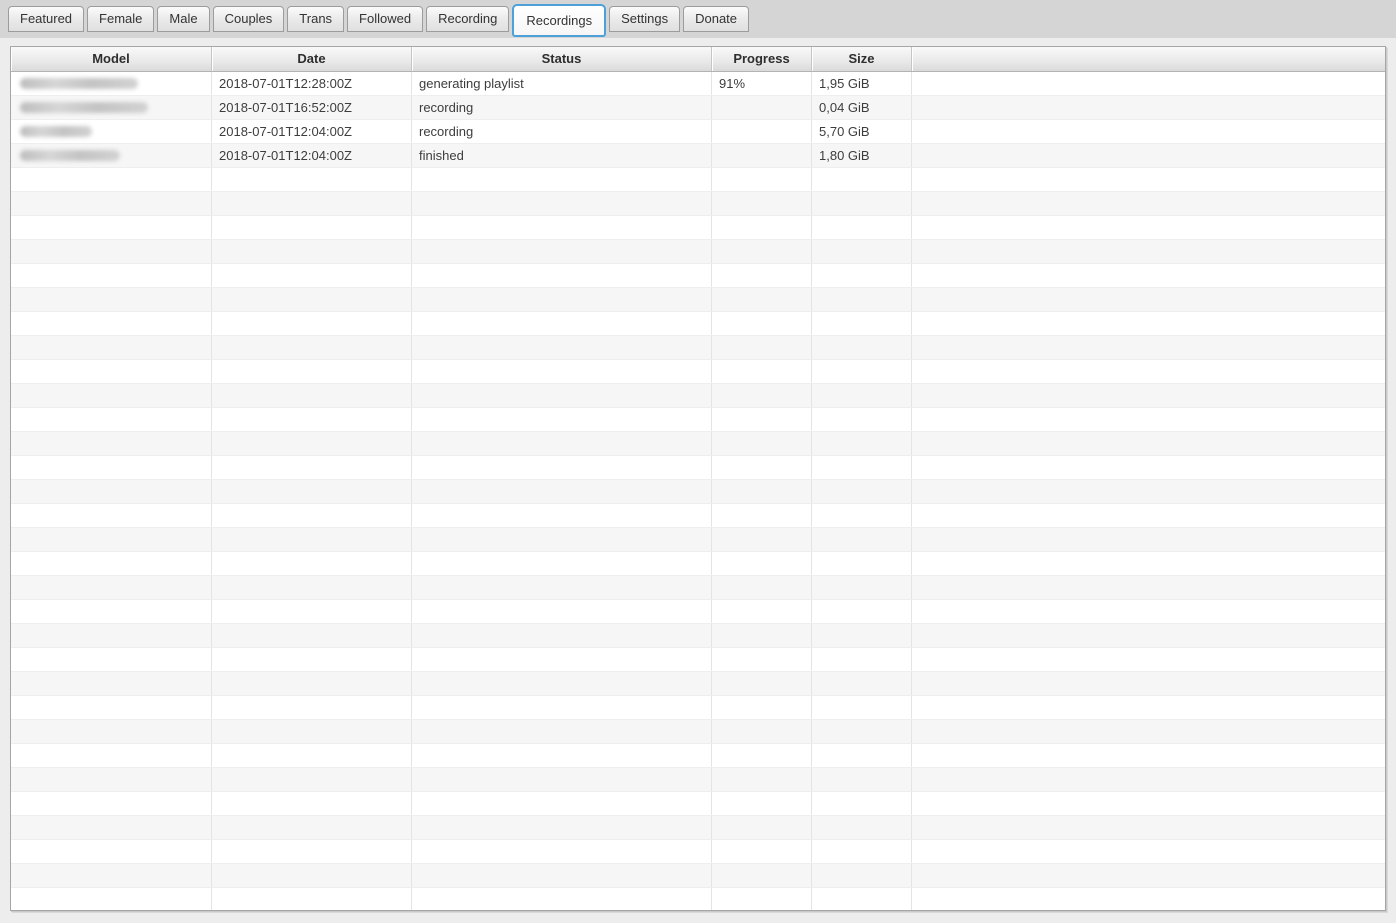 This screenshot has height=923, width=1396. I want to click on status-cell: generating playlist, so click(562, 83).